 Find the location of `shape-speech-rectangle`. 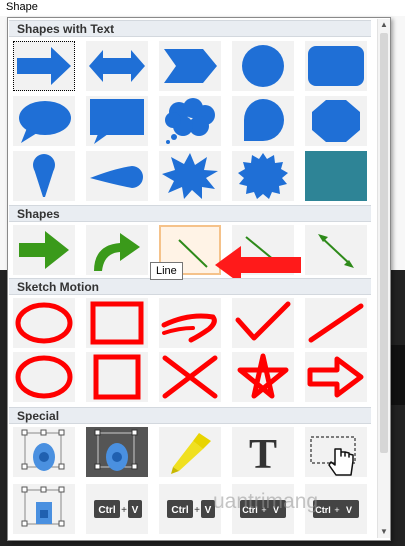

shape-speech-rectangle is located at coordinates (117, 121).